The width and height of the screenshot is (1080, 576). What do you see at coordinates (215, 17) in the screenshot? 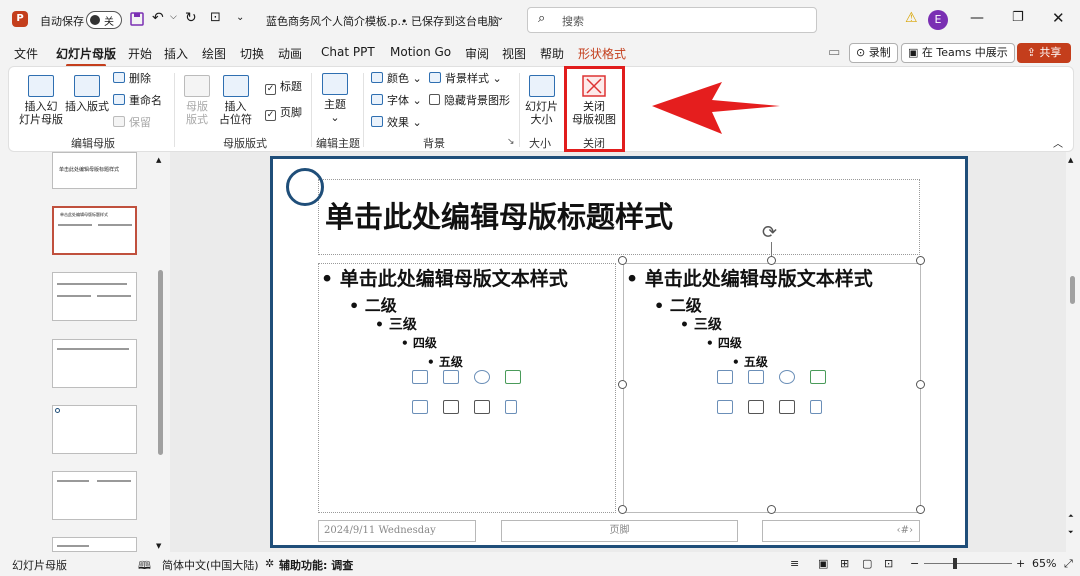
I see `present-icon: ⊡` at bounding box center [215, 17].